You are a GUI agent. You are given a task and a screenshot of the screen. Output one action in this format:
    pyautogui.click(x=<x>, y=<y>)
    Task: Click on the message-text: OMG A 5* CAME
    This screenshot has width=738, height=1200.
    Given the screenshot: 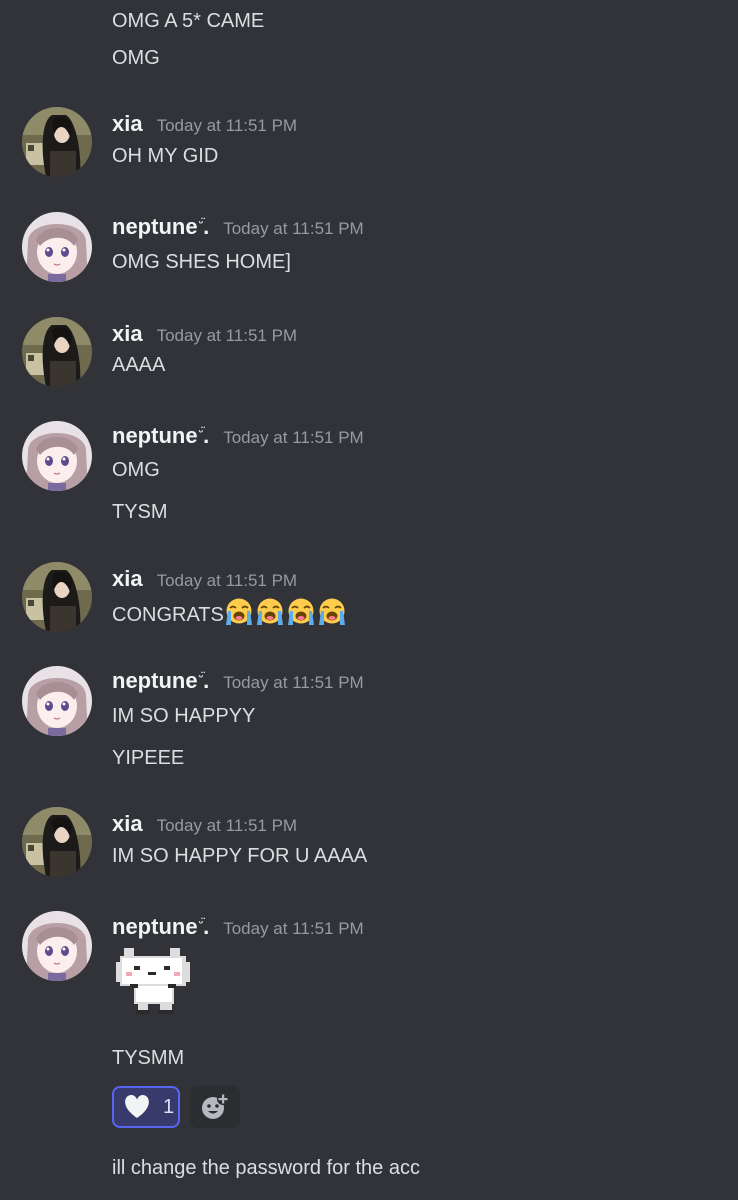 What is the action you would take?
    pyautogui.click(x=188, y=21)
    